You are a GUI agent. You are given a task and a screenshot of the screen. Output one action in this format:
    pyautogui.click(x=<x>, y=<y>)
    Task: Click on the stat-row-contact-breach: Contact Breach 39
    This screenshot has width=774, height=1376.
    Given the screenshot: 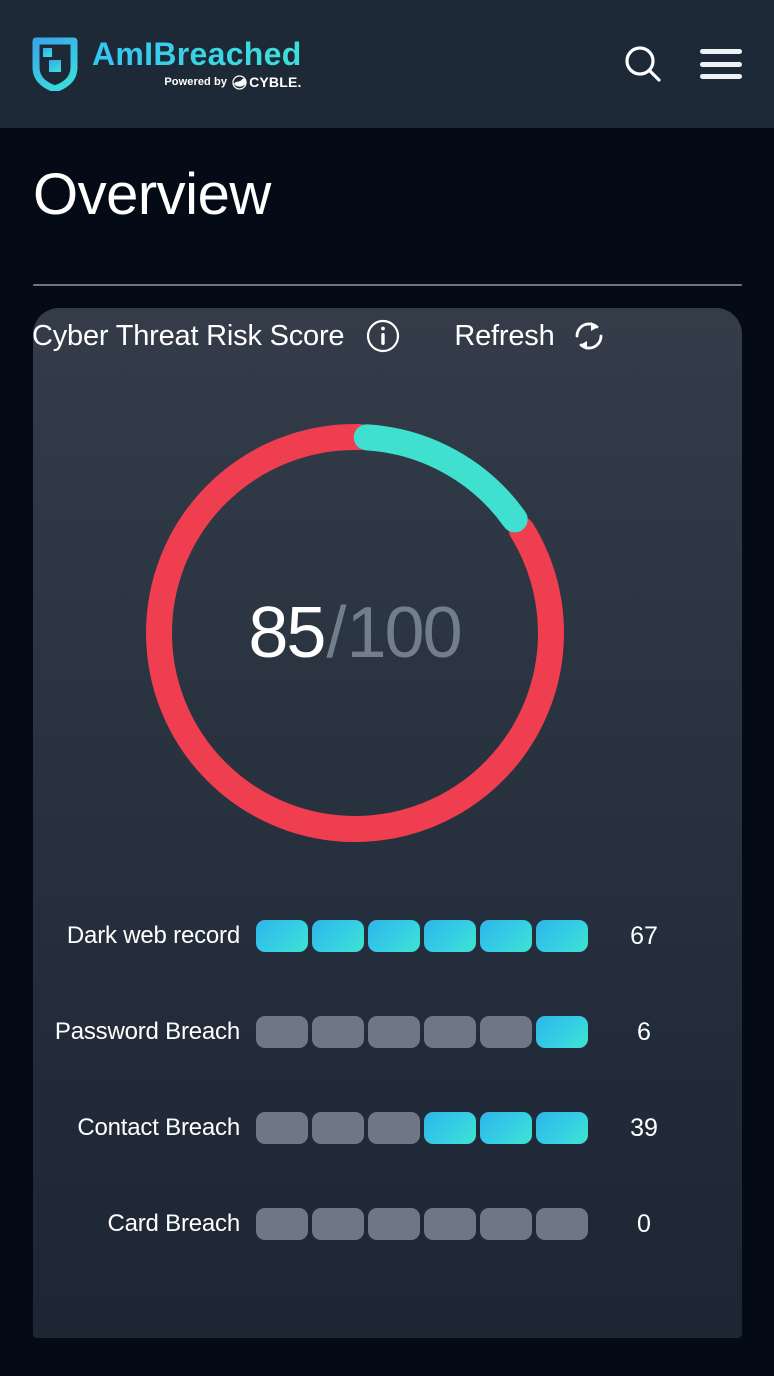 What is the action you would take?
    pyautogui.click(x=354, y=1128)
    